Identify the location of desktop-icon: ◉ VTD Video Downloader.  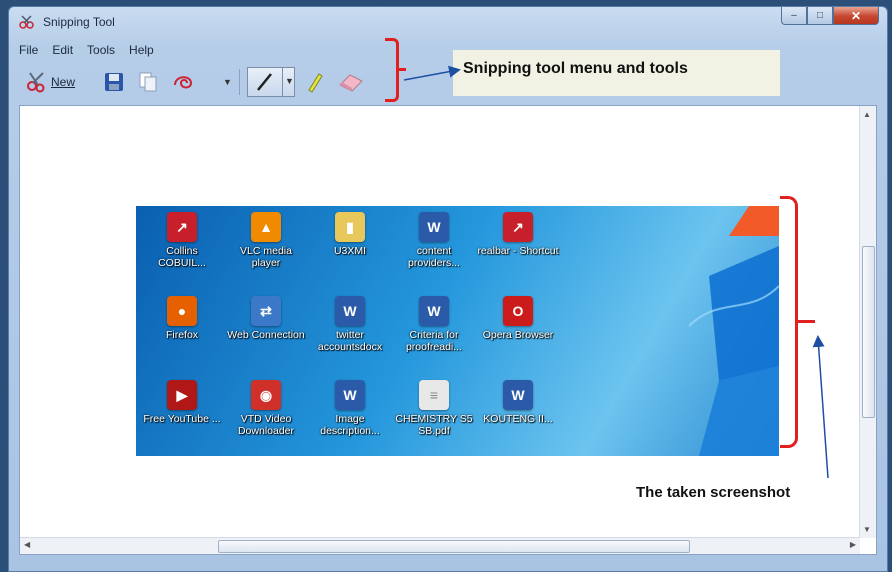
(266, 418).